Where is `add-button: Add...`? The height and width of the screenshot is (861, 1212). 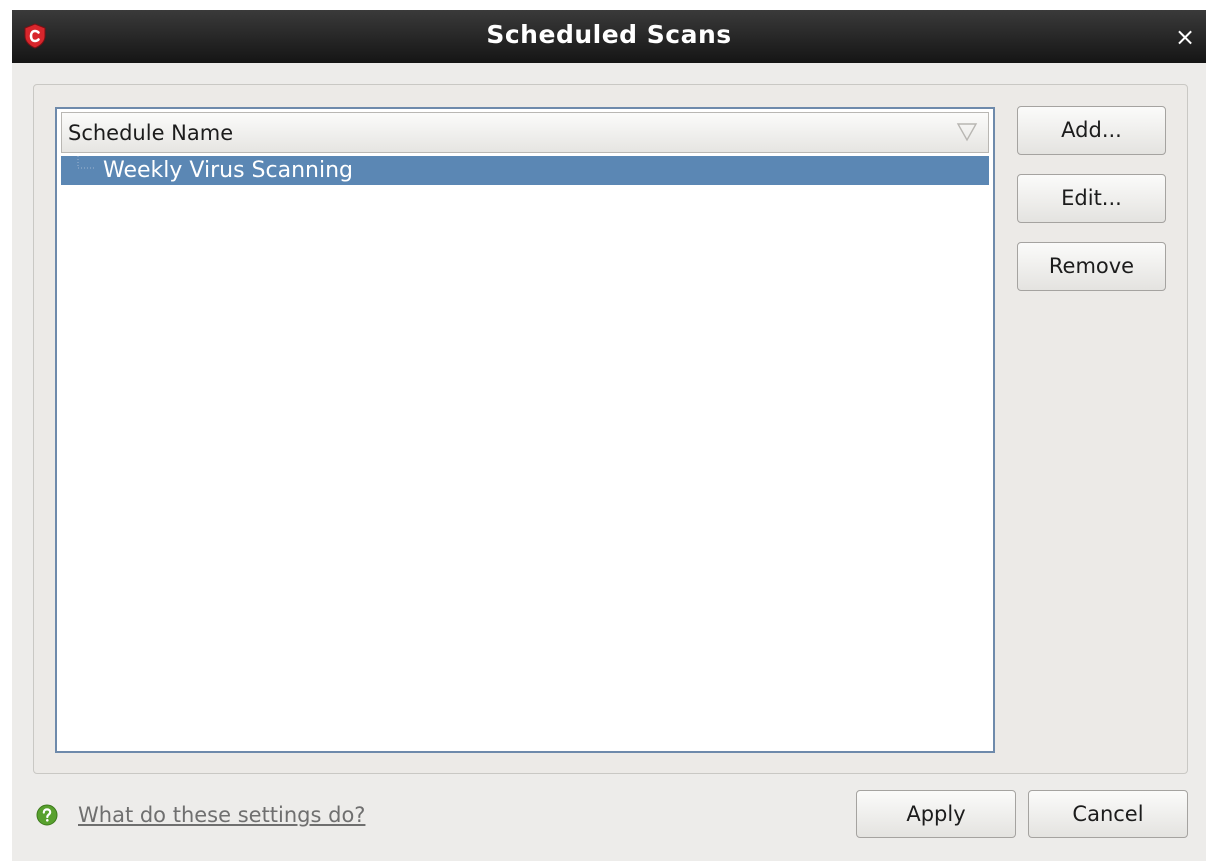 add-button: Add... is located at coordinates (1091, 130).